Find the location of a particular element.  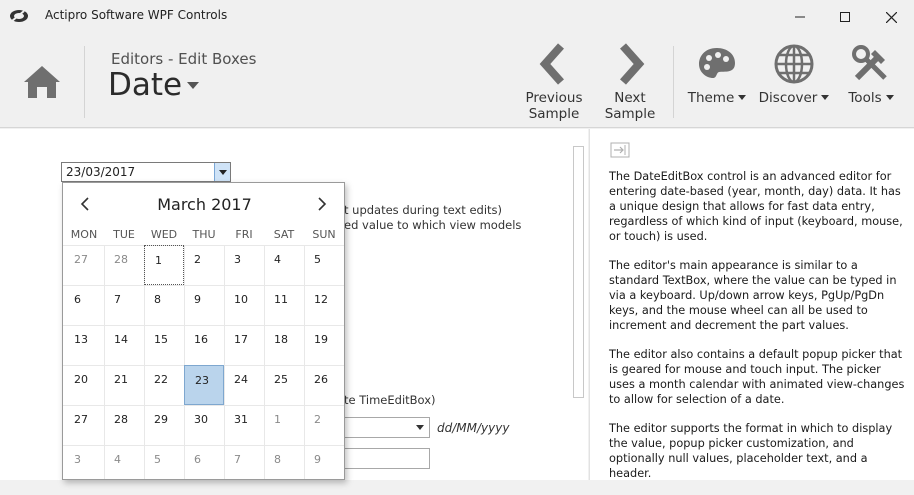

page-title: Date is located at coordinates (145, 85).